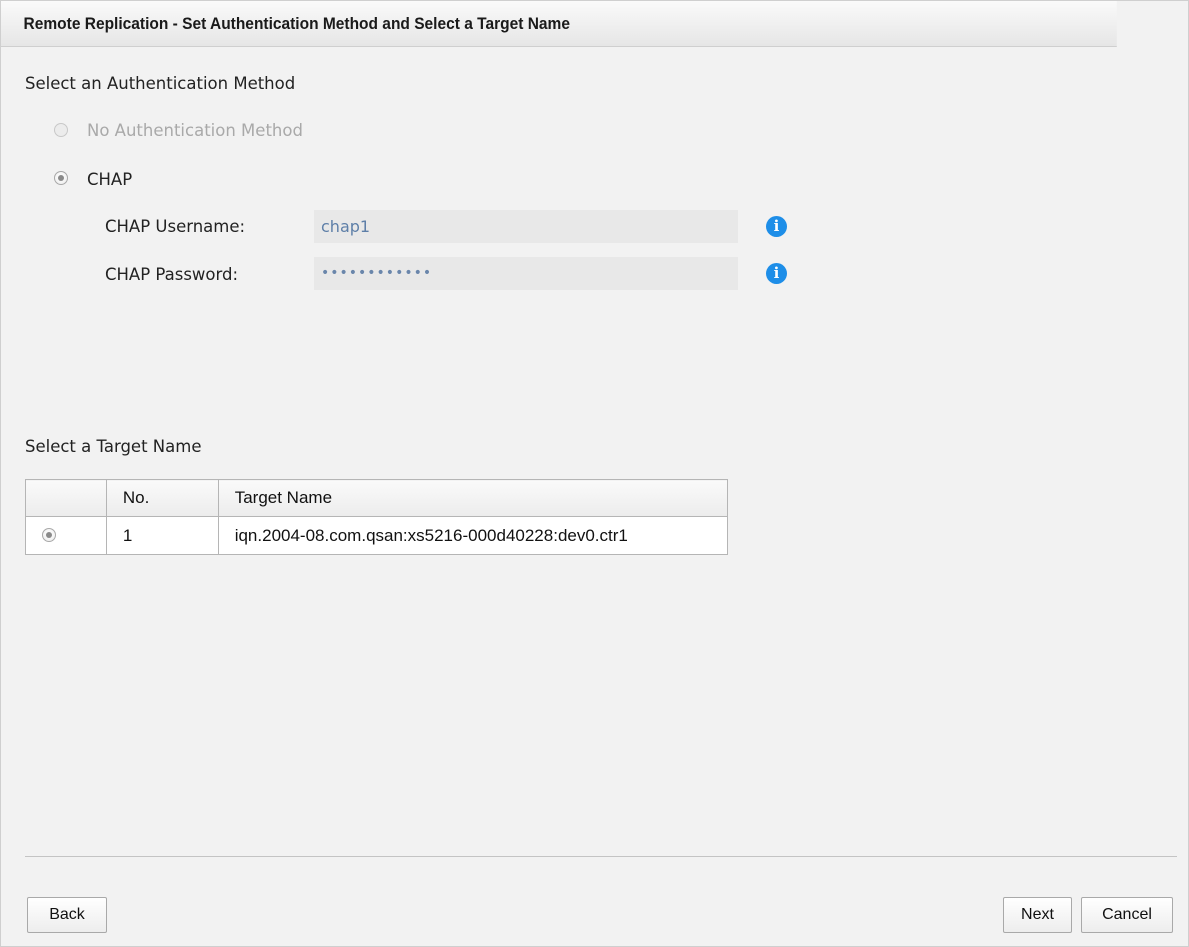  Describe the element at coordinates (175, 226) in the screenshot. I see `chap-username-label: CHAP Username:` at that location.